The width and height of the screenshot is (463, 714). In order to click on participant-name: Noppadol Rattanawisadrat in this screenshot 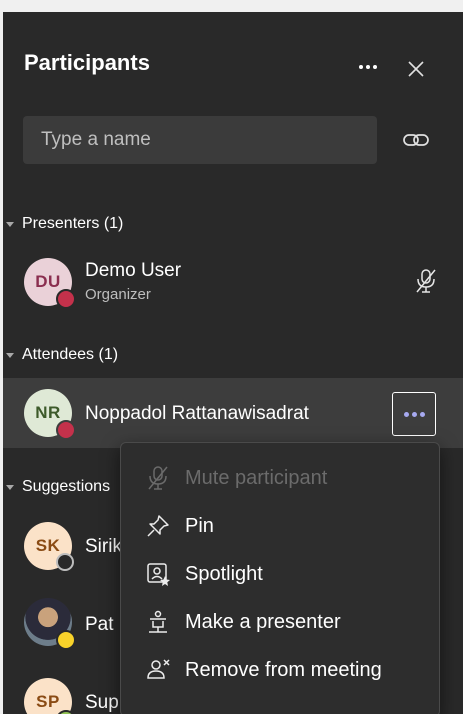, I will do `click(197, 413)`.